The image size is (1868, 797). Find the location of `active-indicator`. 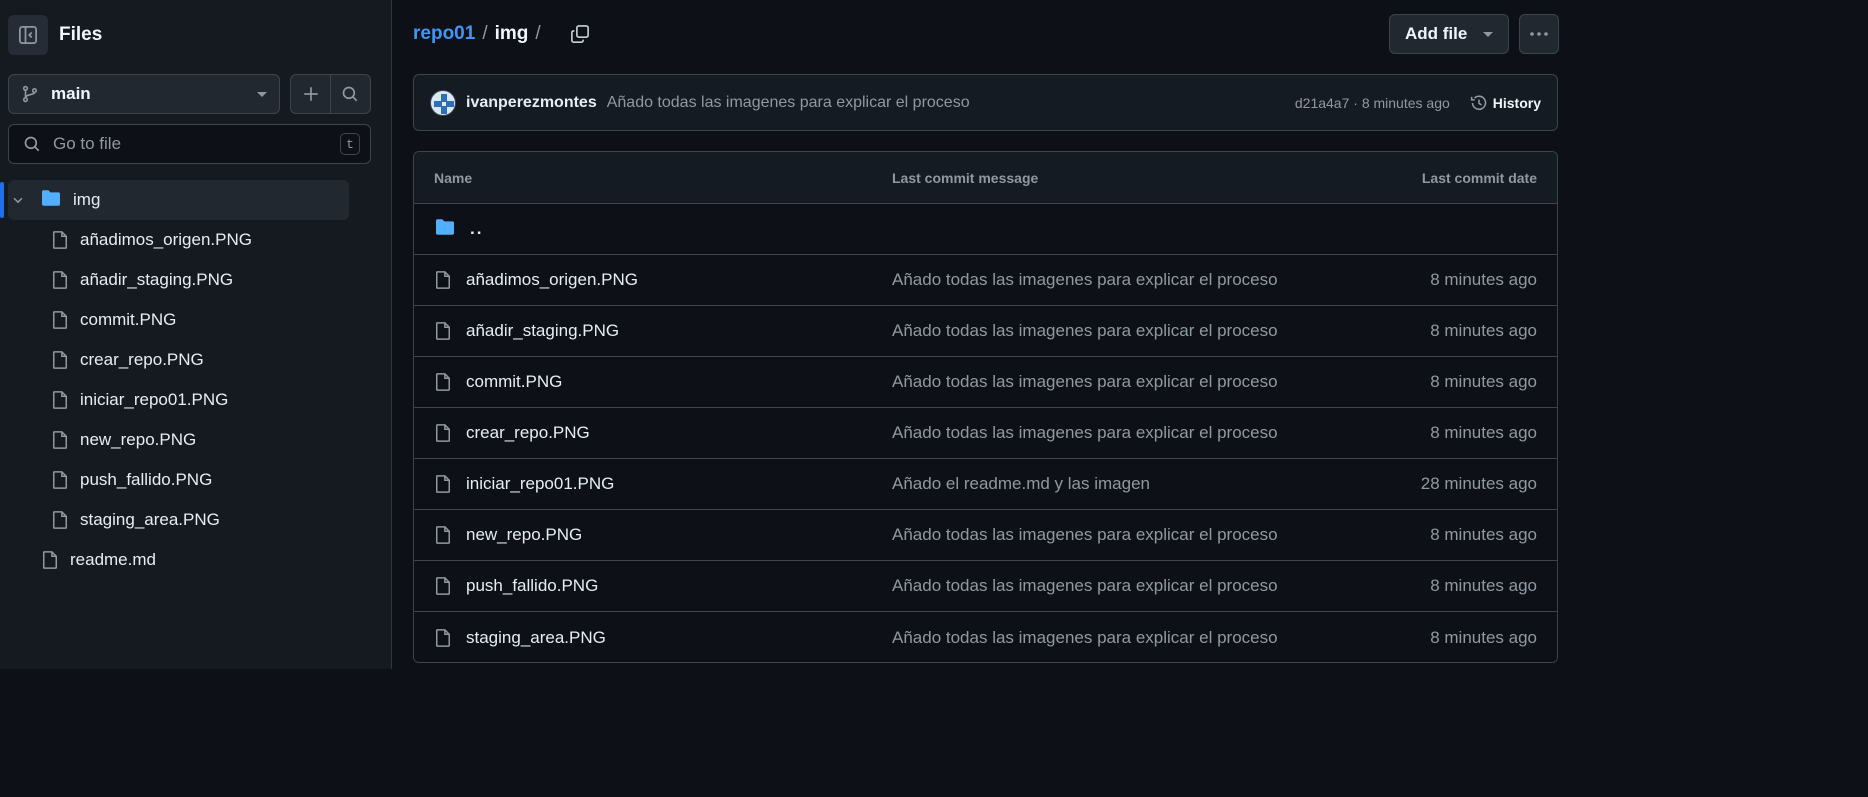

active-indicator is located at coordinates (2, 200).